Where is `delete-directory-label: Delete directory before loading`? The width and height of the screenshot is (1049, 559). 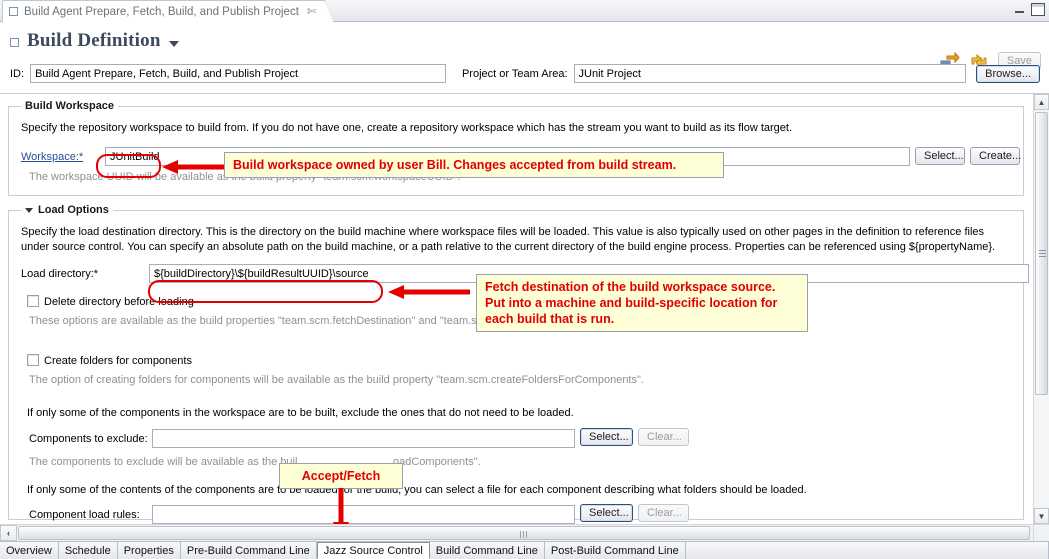
delete-directory-label: Delete directory before loading is located at coordinates (119, 302).